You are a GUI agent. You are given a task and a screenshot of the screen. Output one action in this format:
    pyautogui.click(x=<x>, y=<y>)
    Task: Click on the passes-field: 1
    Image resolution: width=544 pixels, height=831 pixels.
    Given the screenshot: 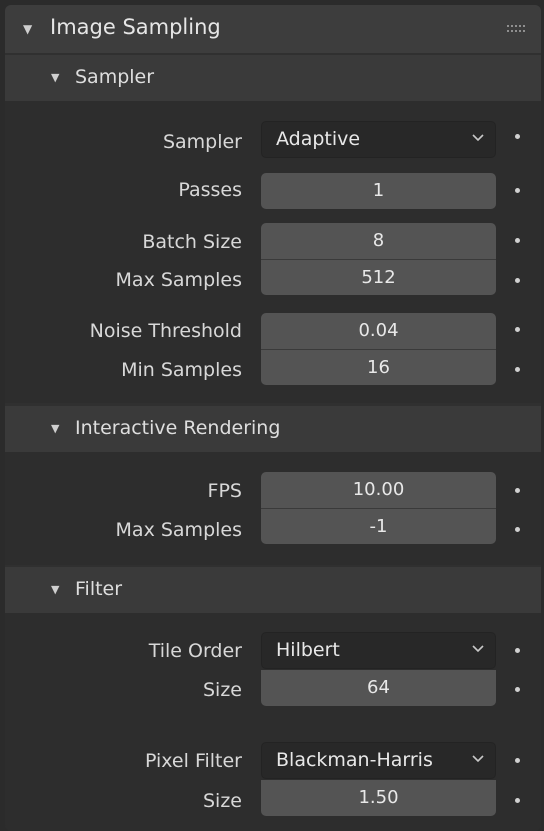 What is the action you would take?
    pyautogui.click(x=378, y=191)
    